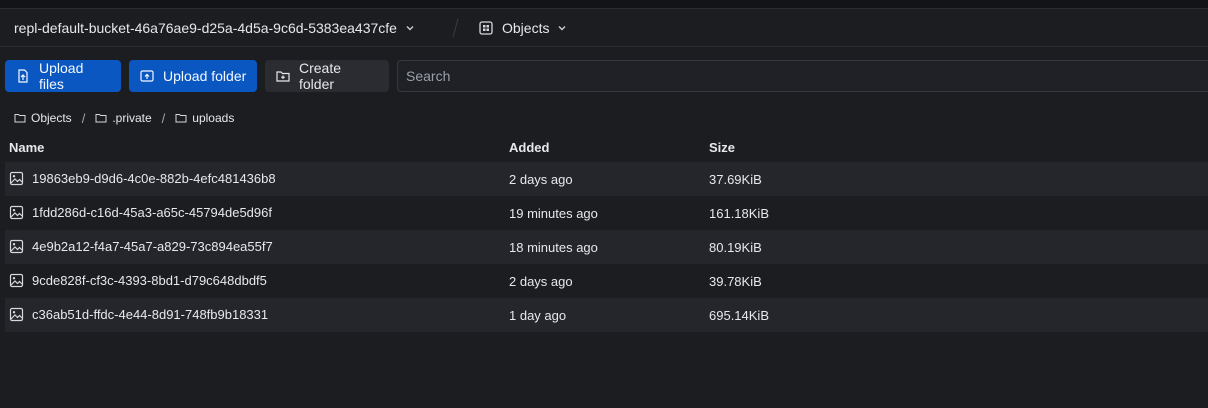 Image resolution: width=1208 pixels, height=408 pixels. What do you see at coordinates (538, 315) in the screenshot?
I see `file-added: 1 day ago` at bounding box center [538, 315].